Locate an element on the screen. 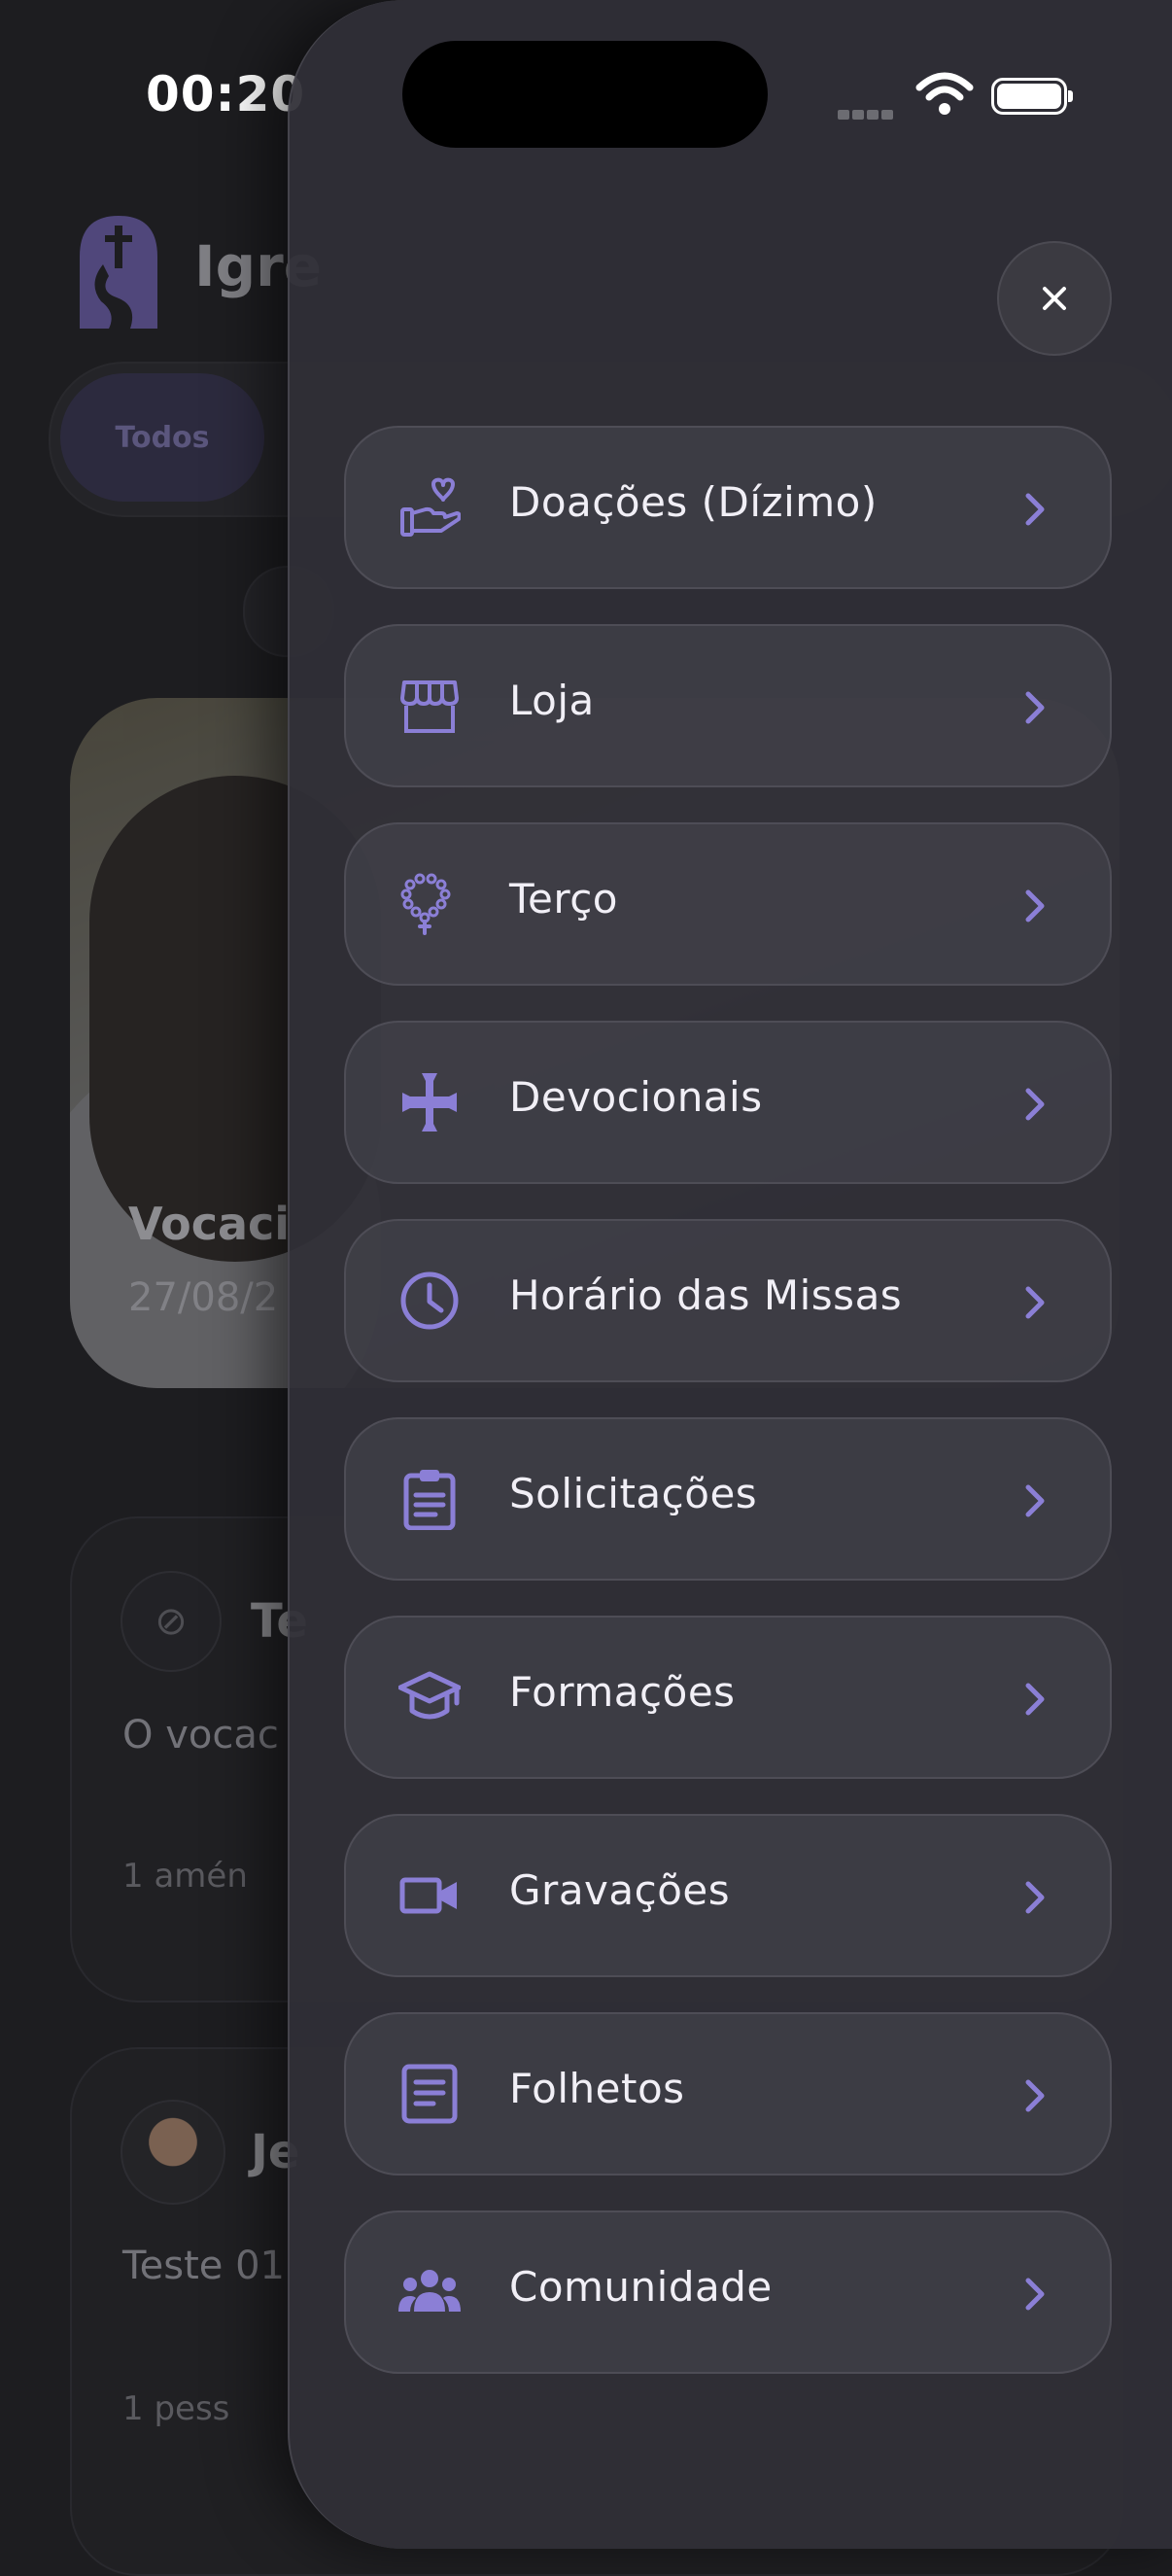  store-icon is located at coordinates (430, 706).